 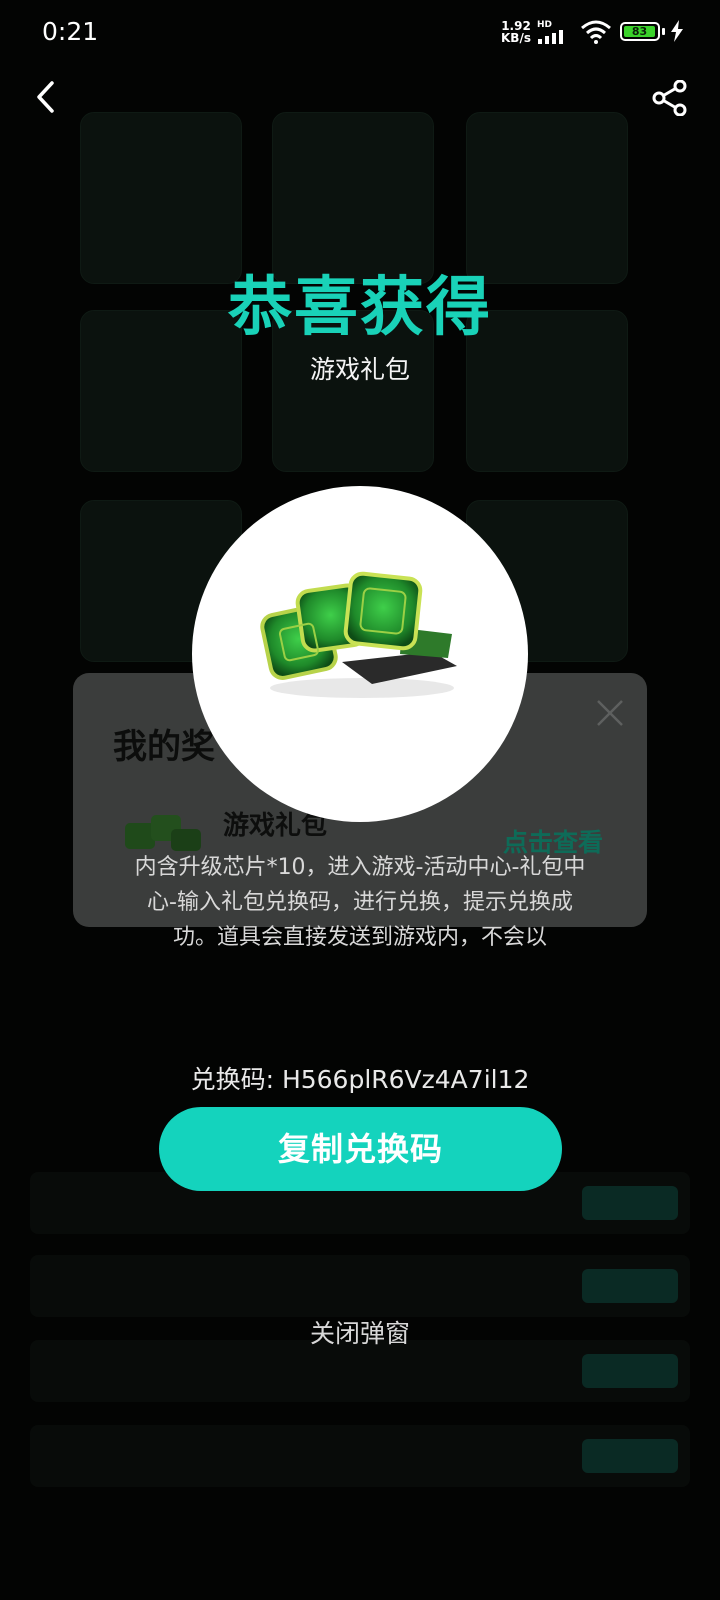 I want to click on back-icon, so click(x=46, y=97).